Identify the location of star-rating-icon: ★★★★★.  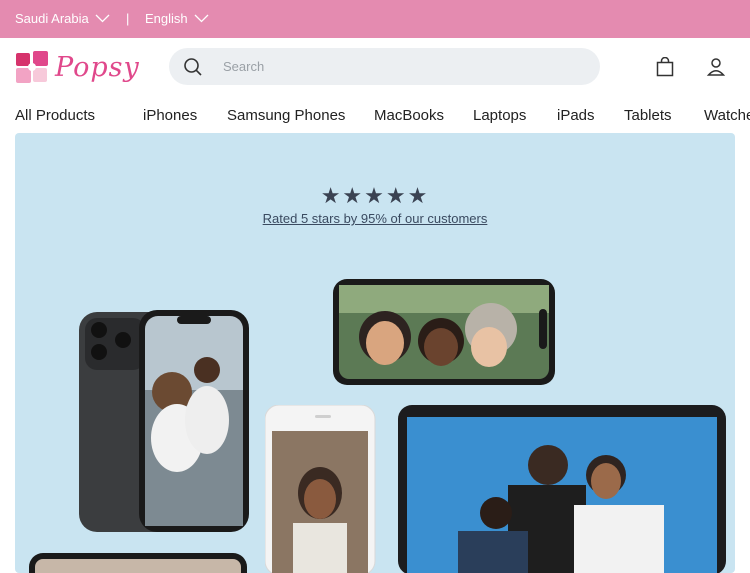
(375, 195).